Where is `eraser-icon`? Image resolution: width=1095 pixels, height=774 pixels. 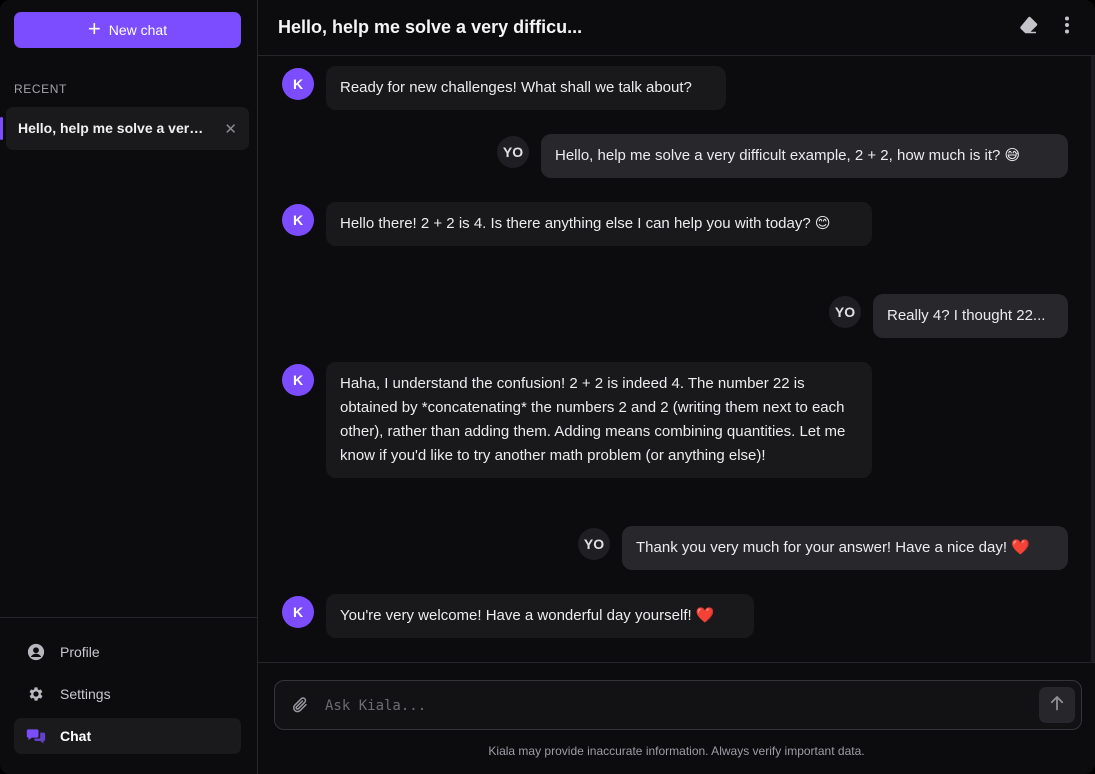
eraser-icon is located at coordinates (1029, 25).